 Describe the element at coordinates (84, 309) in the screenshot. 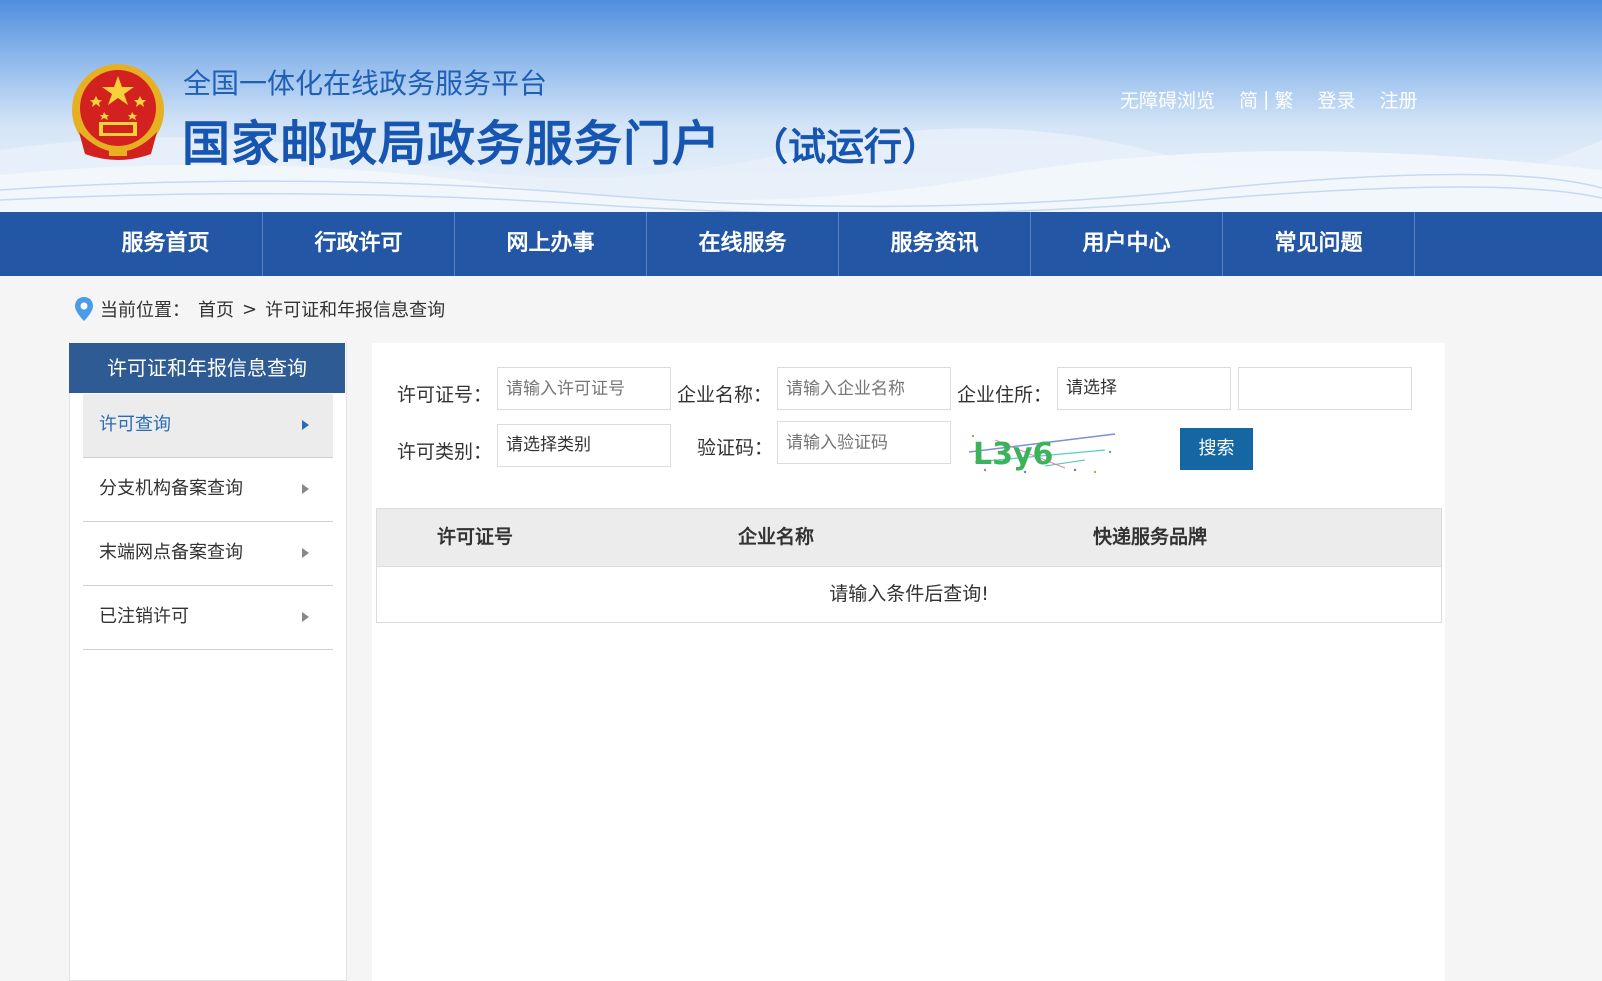

I see `location-pin-icon` at that location.